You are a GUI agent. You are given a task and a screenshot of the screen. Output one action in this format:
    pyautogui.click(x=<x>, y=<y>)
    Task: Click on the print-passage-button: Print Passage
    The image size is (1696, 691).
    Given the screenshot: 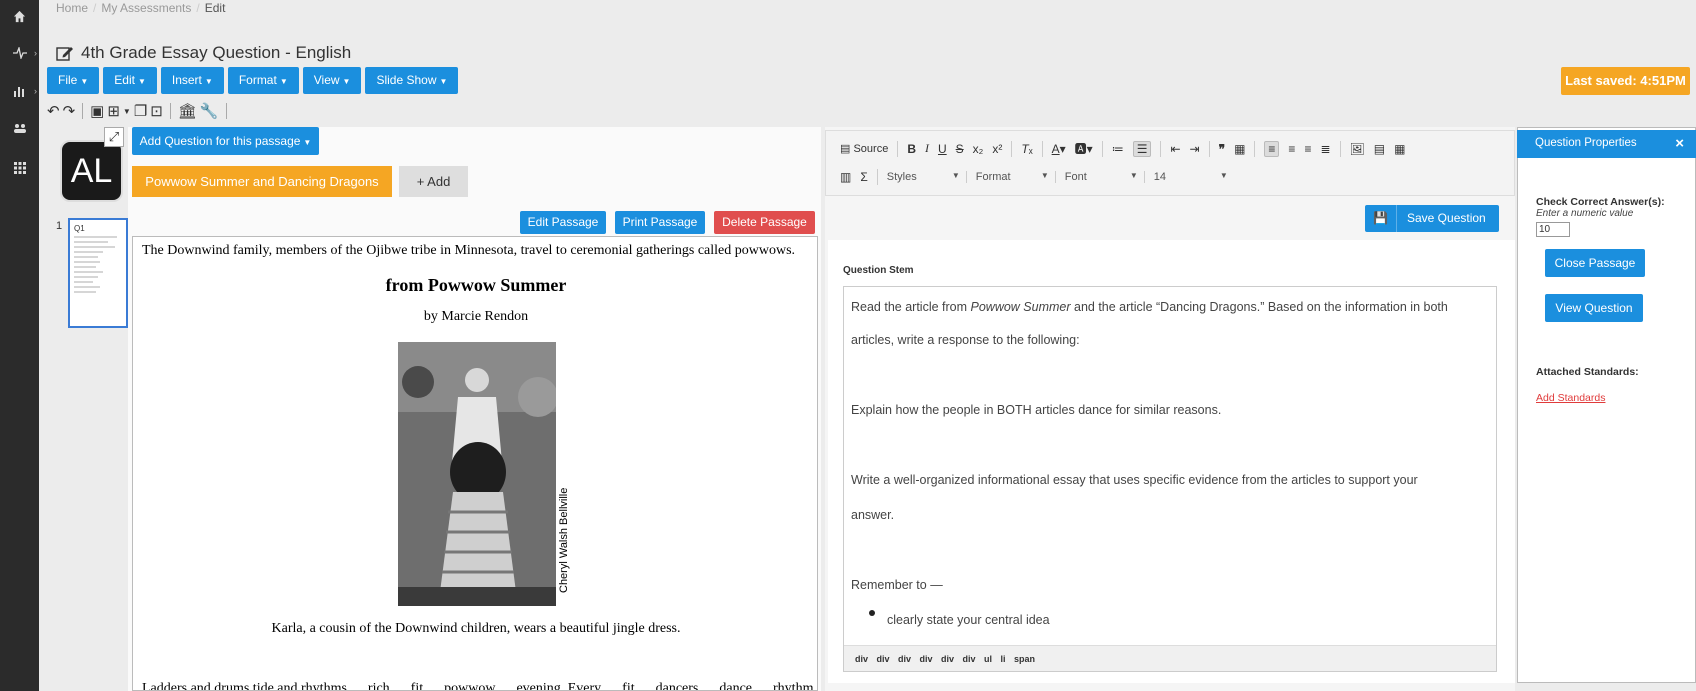 What is the action you would take?
    pyautogui.click(x=660, y=222)
    